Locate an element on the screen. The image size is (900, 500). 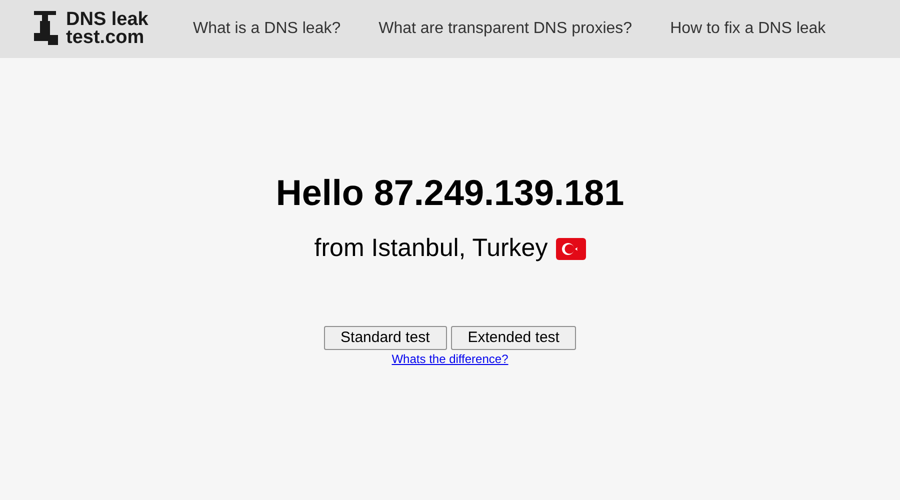
logo-text: DNS leak is located at coordinates (107, 20).